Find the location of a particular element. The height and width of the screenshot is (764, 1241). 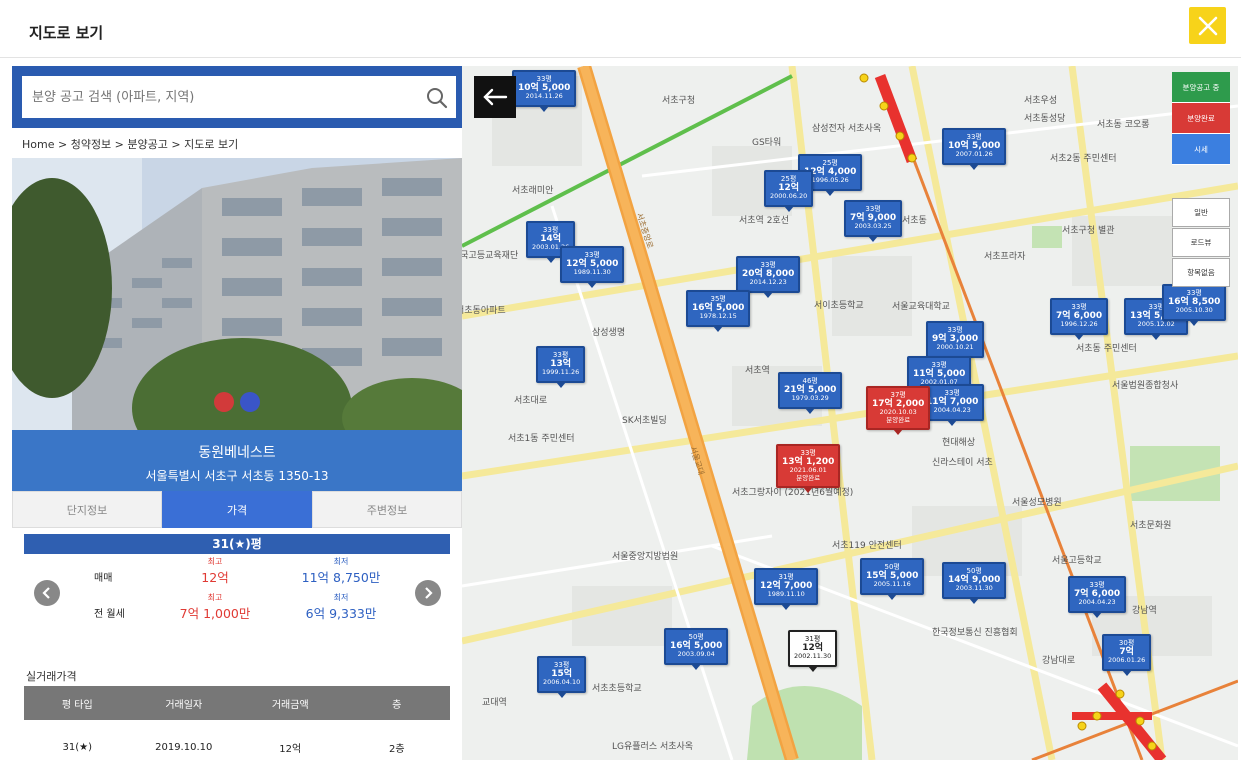

price-marker: 50평 15억 5,000 2005.11.16 is located at coordinates (892, 579).